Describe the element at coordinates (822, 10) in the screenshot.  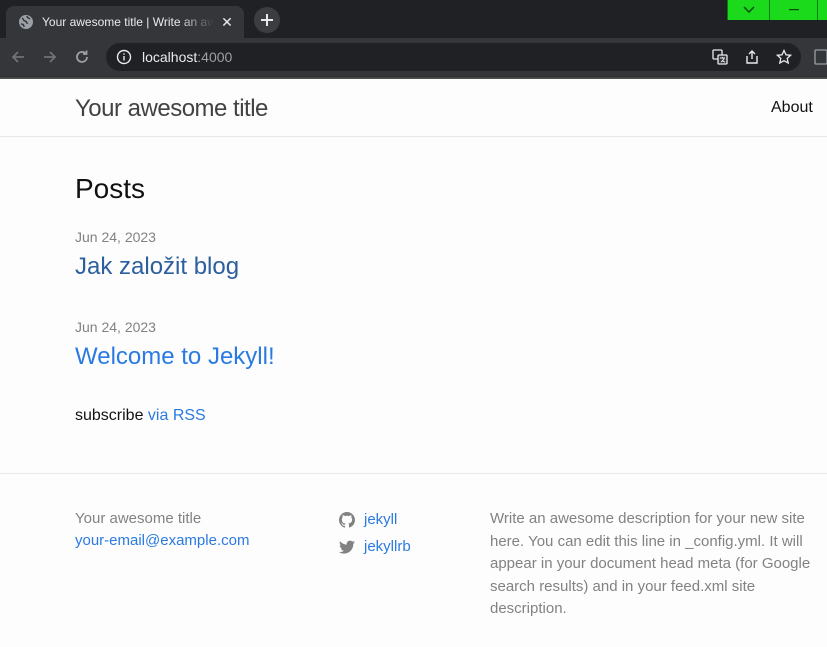
I see `maximize-button` at that location.